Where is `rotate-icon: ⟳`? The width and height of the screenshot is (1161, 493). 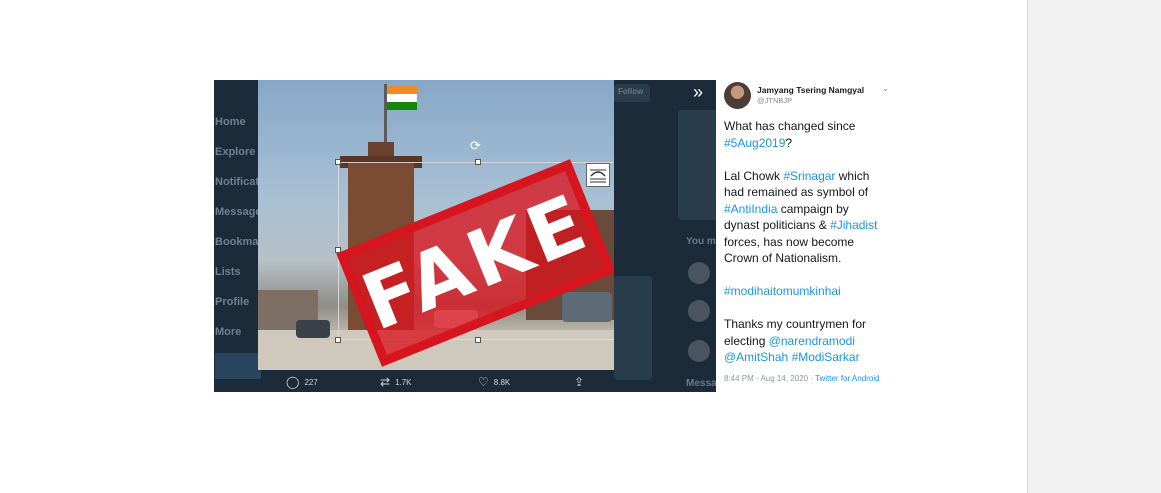
rotate-icon: ⟳ is located at coordinates (475, 146).